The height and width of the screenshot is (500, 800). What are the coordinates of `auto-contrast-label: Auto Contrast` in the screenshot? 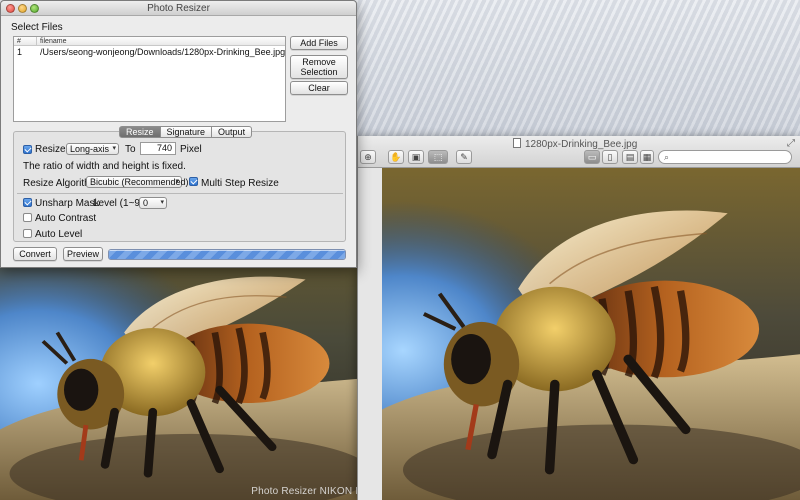 It's located at (66, 218).